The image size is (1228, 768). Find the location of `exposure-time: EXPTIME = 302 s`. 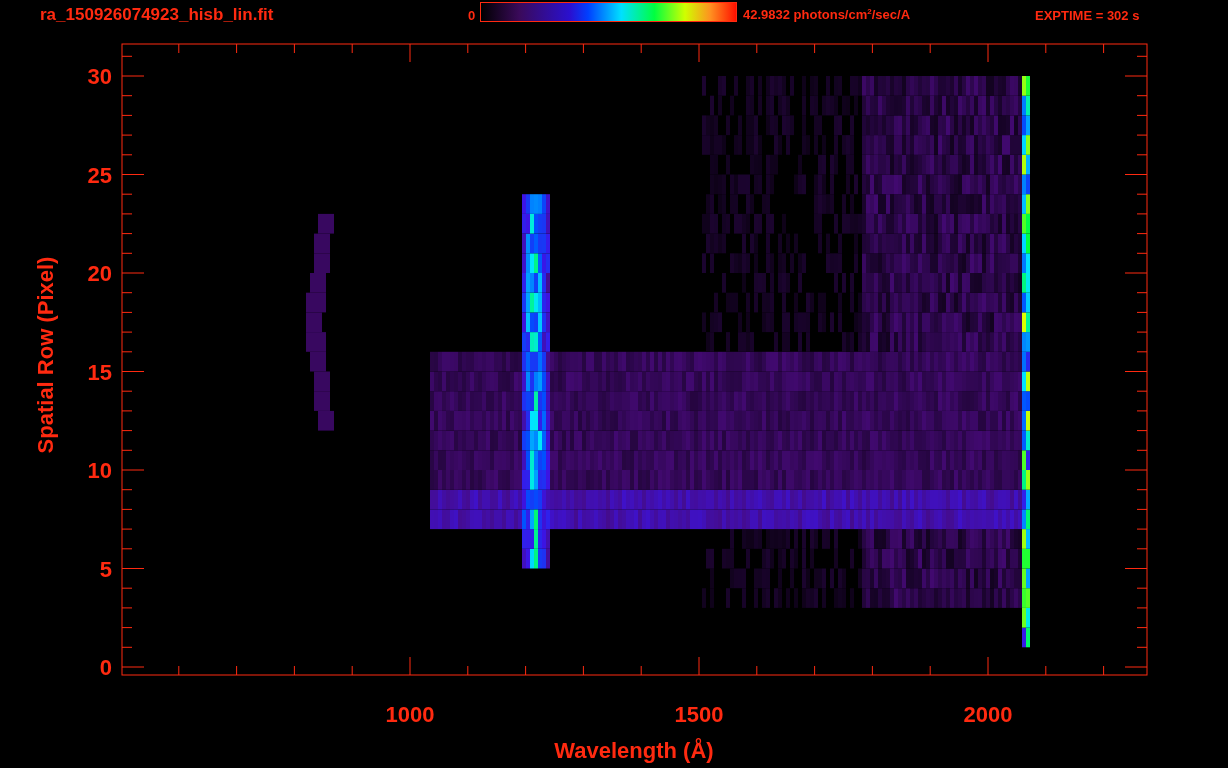

exposure-time: EXPTIME = 302 s is located at coordinates (1087, 15).